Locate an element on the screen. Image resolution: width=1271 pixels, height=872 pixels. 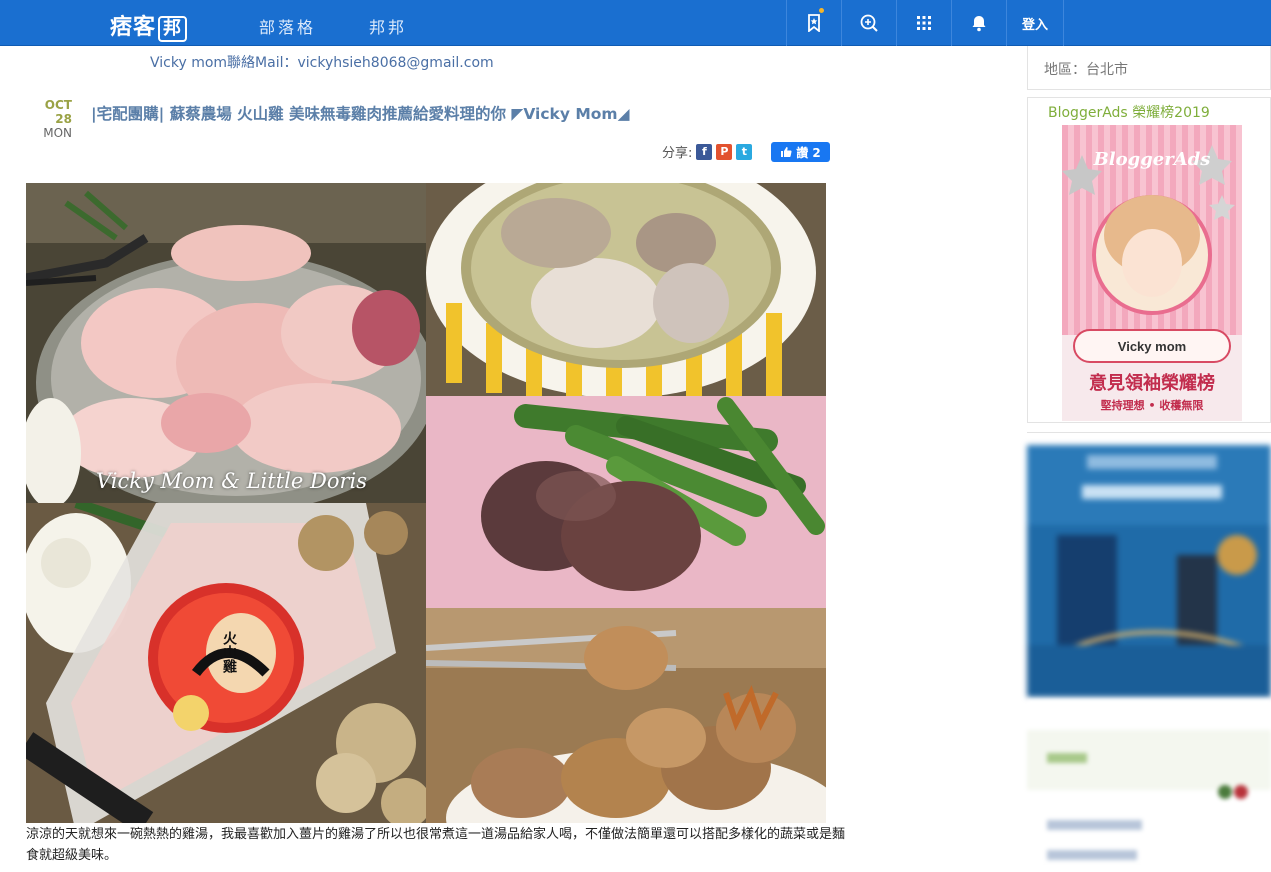
plurk-share-icon: P is located at coordinates (724, 151).